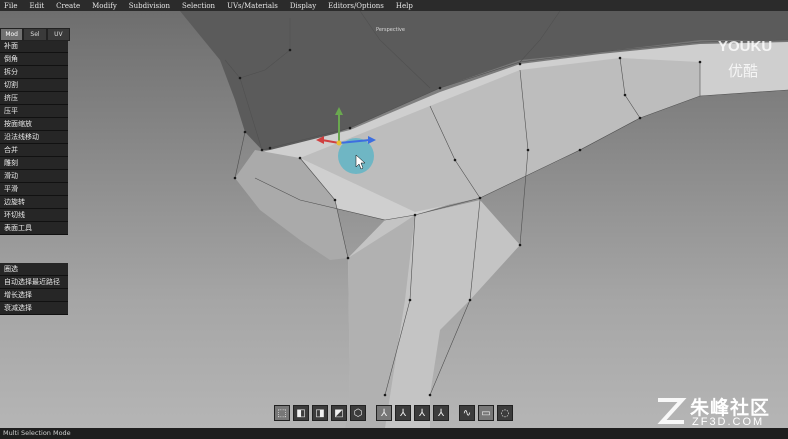 This screenshot has height=439, width=788. What do you see at coordinates (252, 6) in the screenshot?
I see `menu-uvs-materials: UVs/Materials` at bounding box center [252, 6].